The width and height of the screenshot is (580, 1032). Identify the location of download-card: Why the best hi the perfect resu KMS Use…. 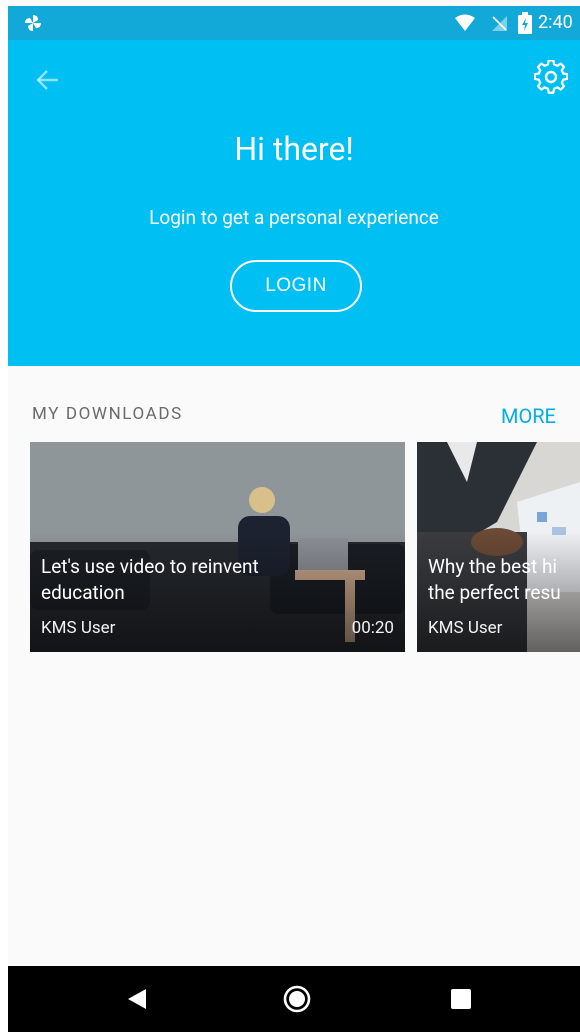
(498, 547).